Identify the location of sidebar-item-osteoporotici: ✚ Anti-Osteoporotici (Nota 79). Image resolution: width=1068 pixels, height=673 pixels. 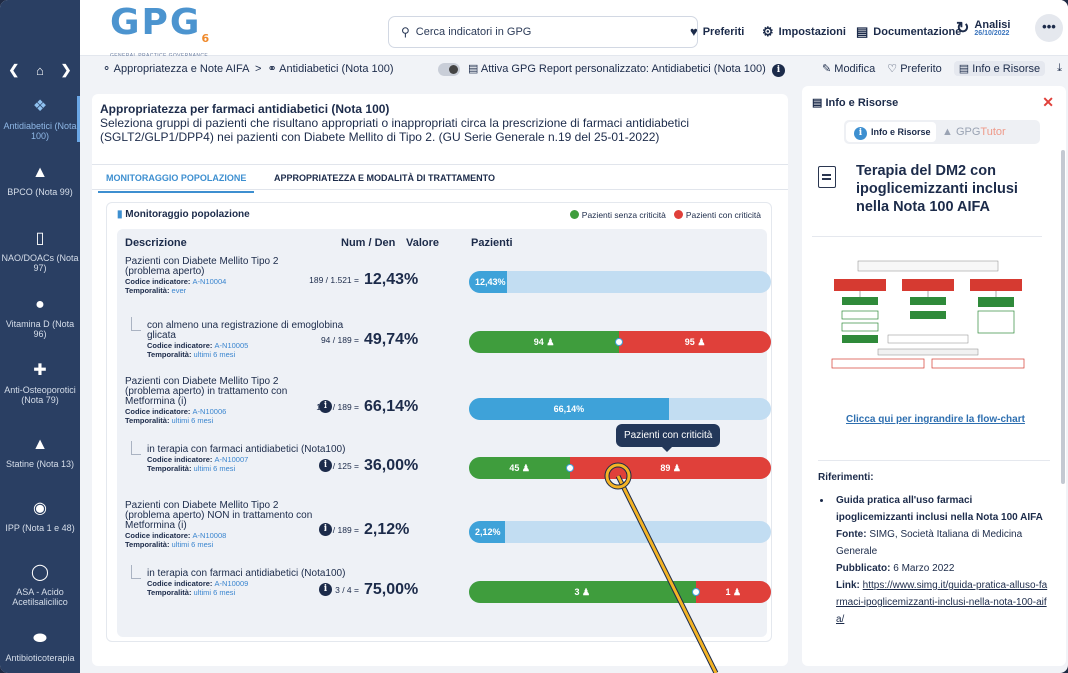
(40, 383).